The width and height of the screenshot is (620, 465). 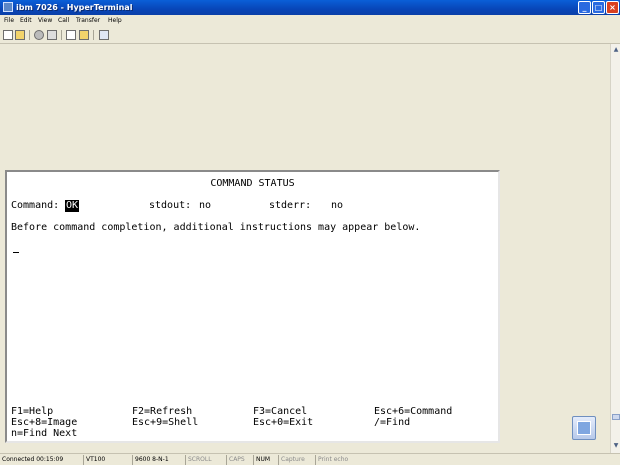 What do you see at coordinates (584, 7) in the screenshot?
I see `minimize-button: _` at bounding box center [584, 7].